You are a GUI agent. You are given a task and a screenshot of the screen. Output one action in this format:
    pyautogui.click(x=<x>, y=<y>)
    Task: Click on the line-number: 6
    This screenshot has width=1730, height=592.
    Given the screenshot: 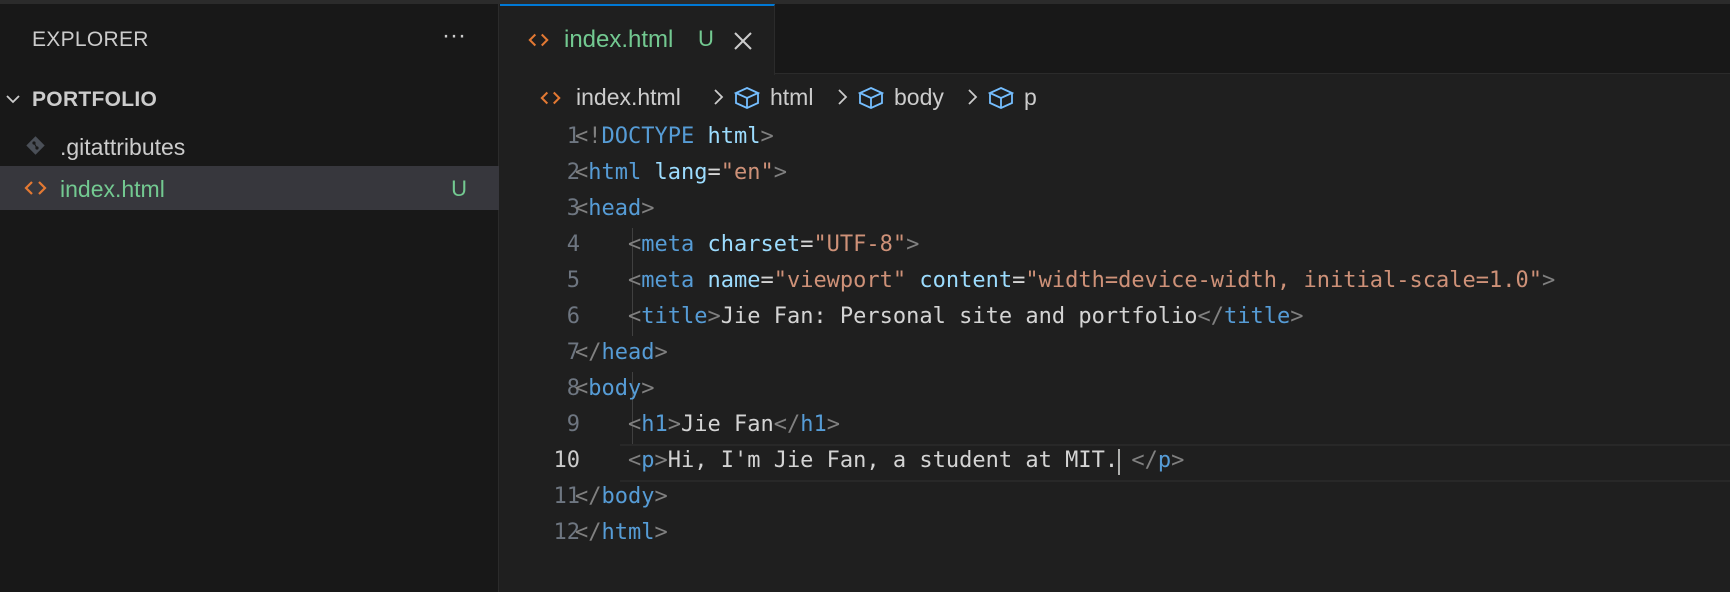 What is the action you would take?
    pyautogui.click(x=573, y=316)
    